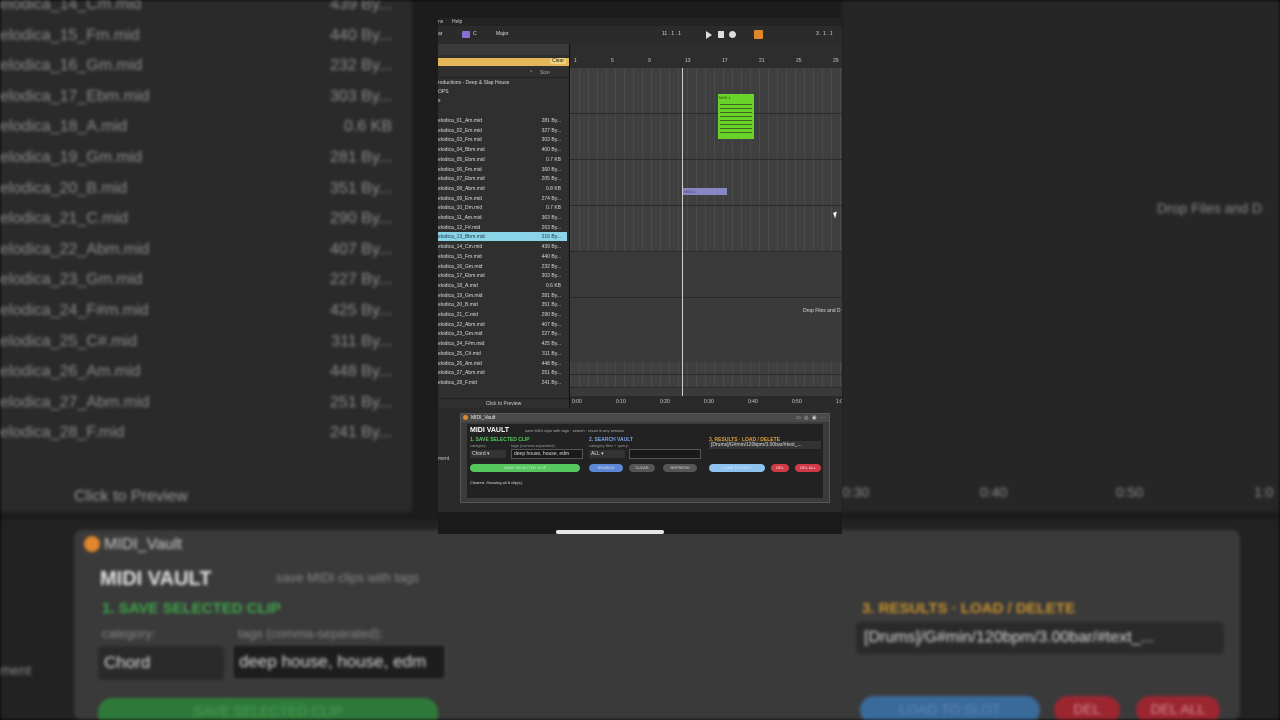 This screenshot has width=1280, height=720. What do you see at coordinates (502, 34) in the screenshot?
I see `scale-select: Major` at bounding box center [502, 34].